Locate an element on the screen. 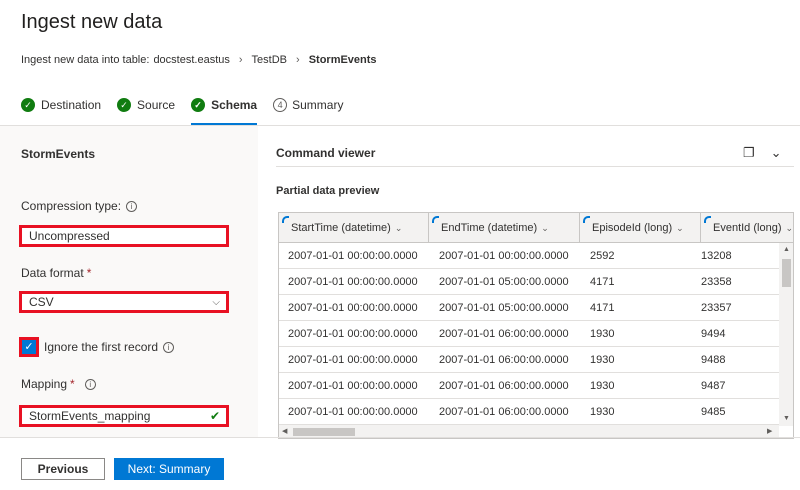 This screenshot has height=490, width=800. ignore-first-record-row: ✓ Ignore the first record i is located at coordinates (97, 347).